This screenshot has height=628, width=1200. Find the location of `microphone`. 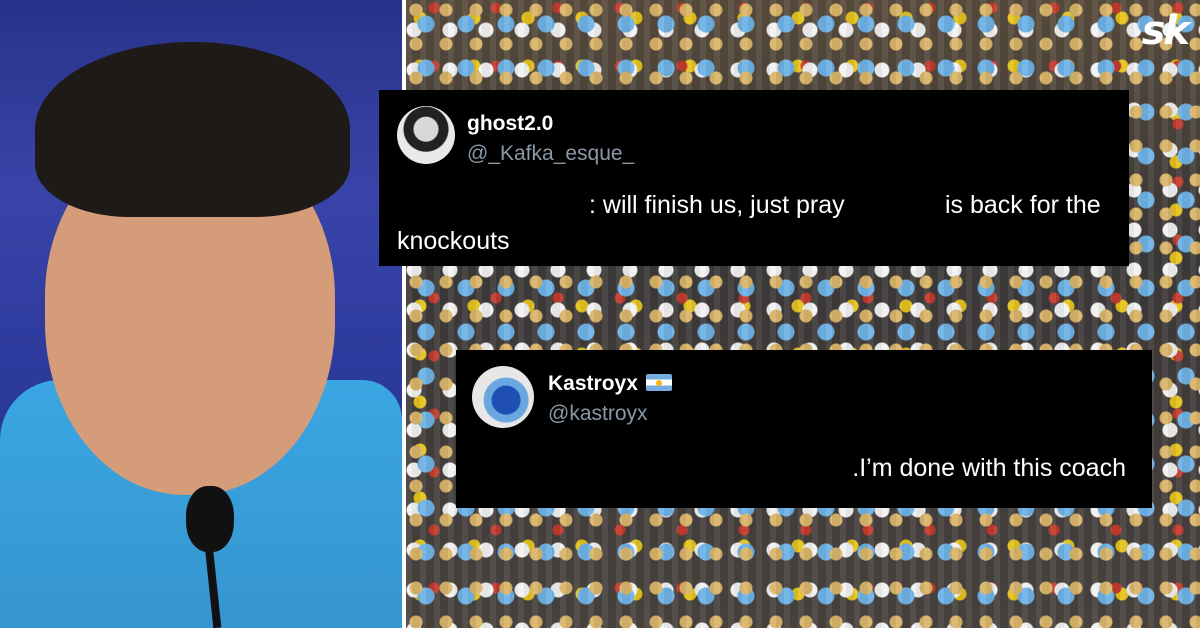

microphone is located at coordinates (210, 519).